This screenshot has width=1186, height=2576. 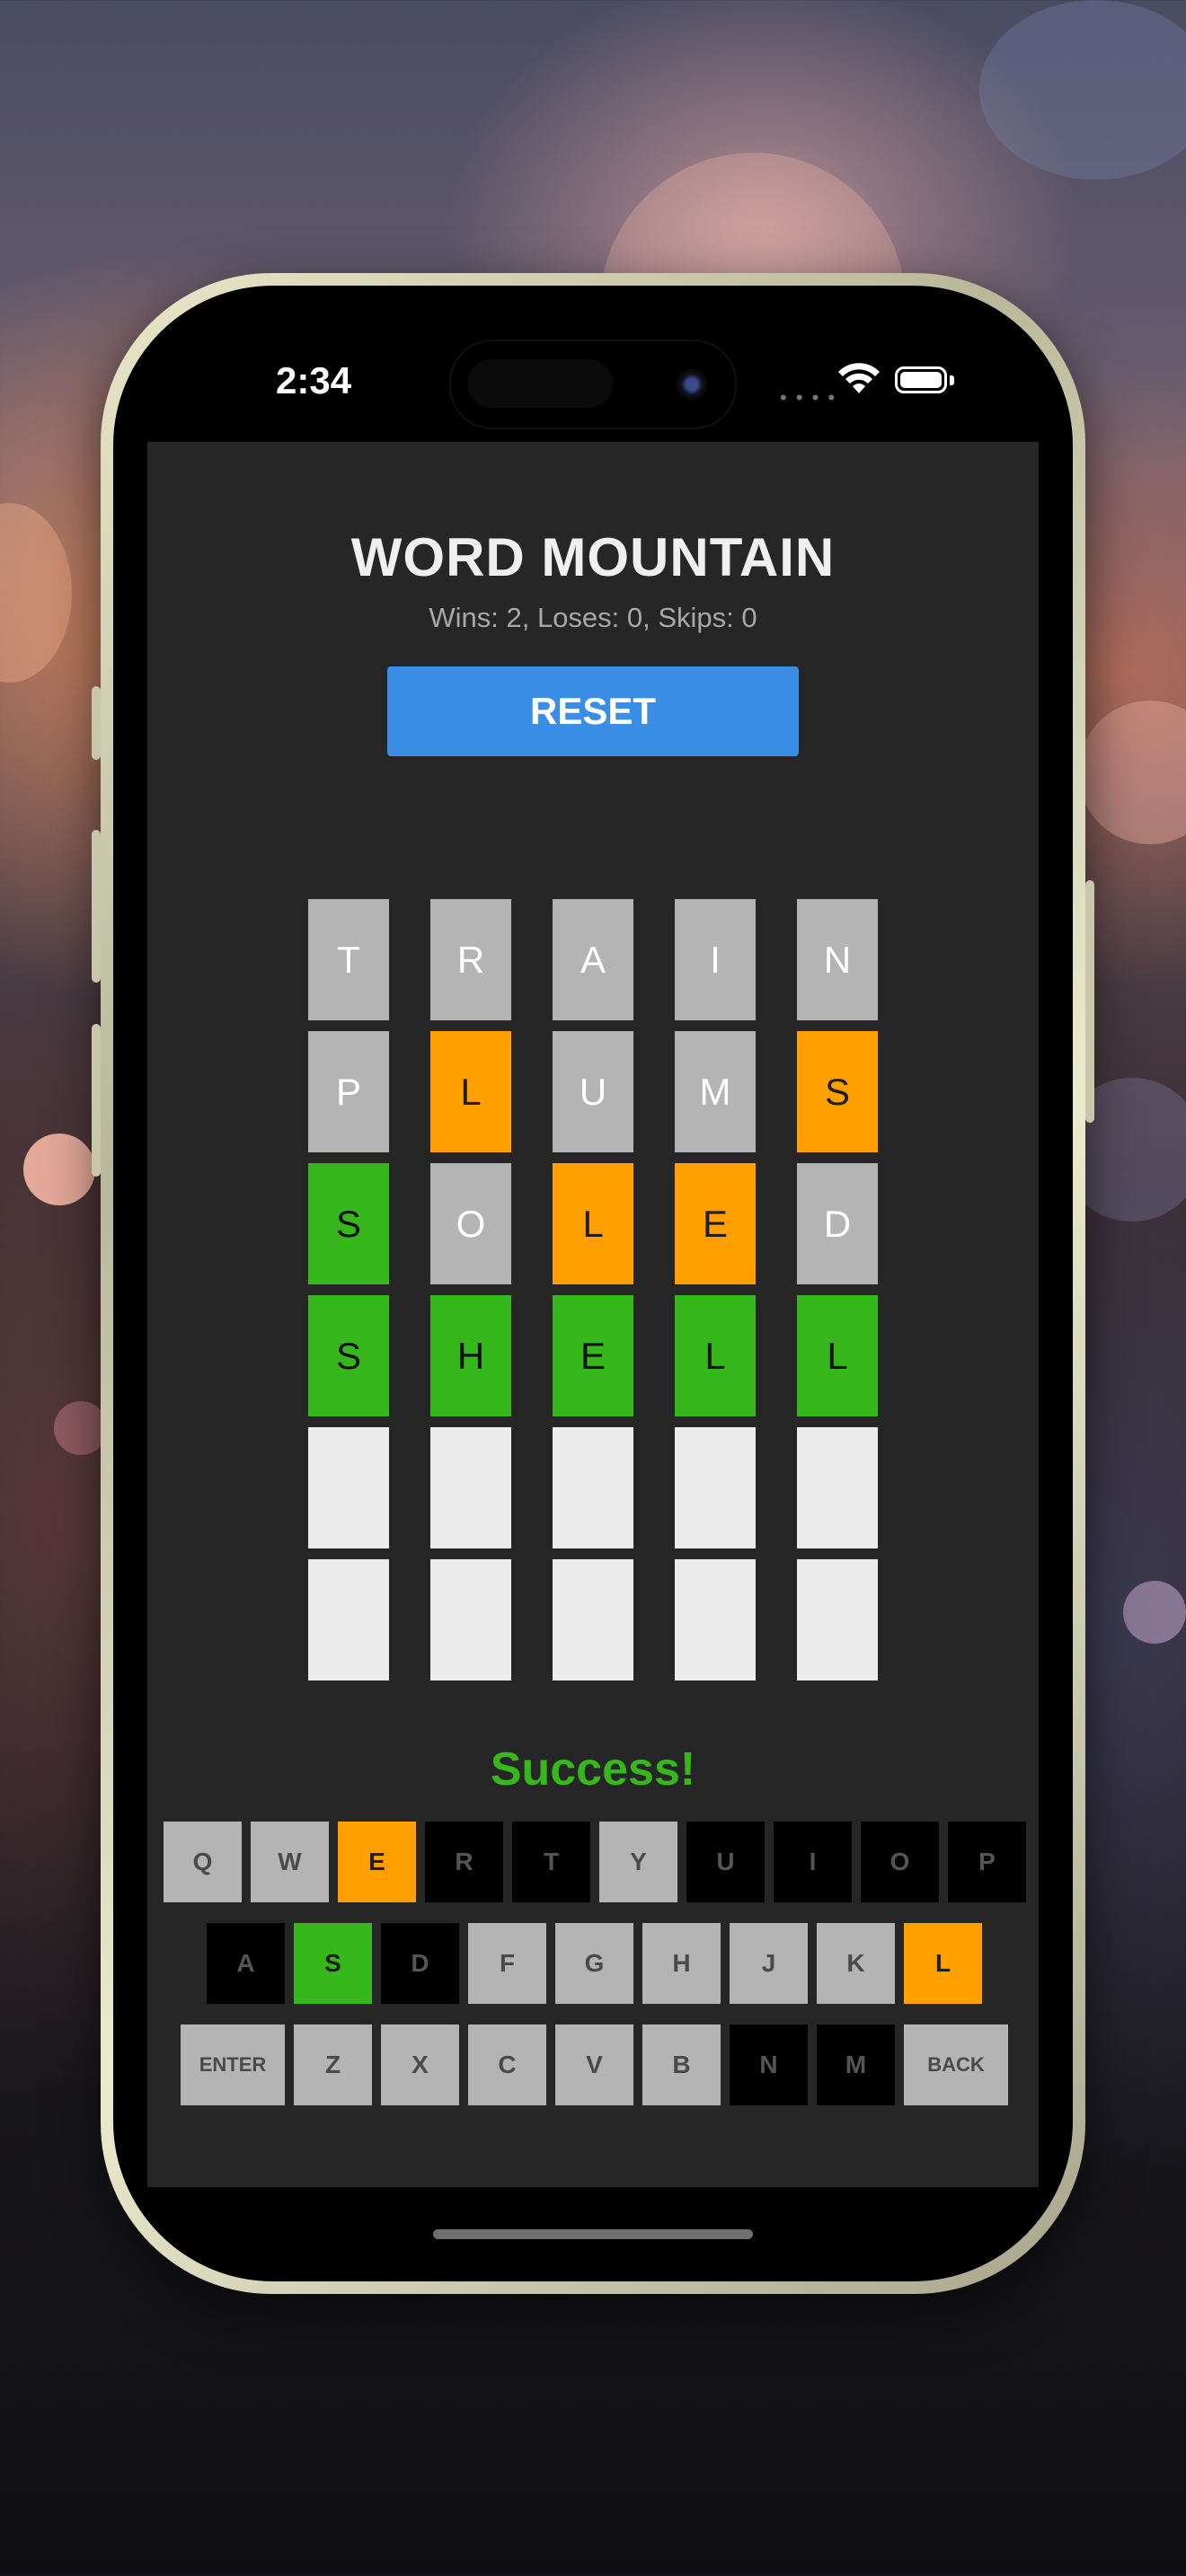 What do you see at coordinates (507, 1963) in the screenshot?
I see `key-f: F` at bounding box center [507, 1963].